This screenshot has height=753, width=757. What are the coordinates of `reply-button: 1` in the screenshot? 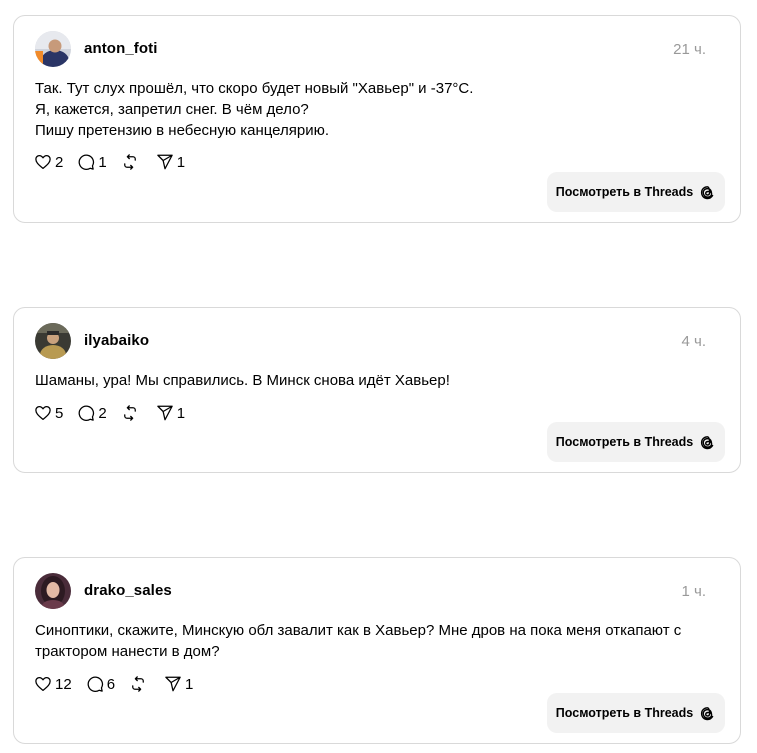 It's located at (92, 162).